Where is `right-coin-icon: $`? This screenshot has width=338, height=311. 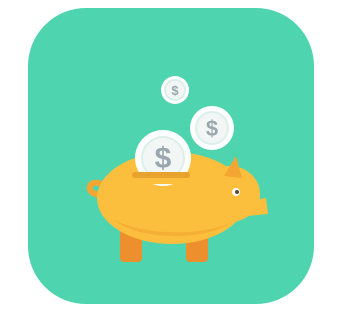 right-coin-icon: $ is located at coordinates (212, 128).